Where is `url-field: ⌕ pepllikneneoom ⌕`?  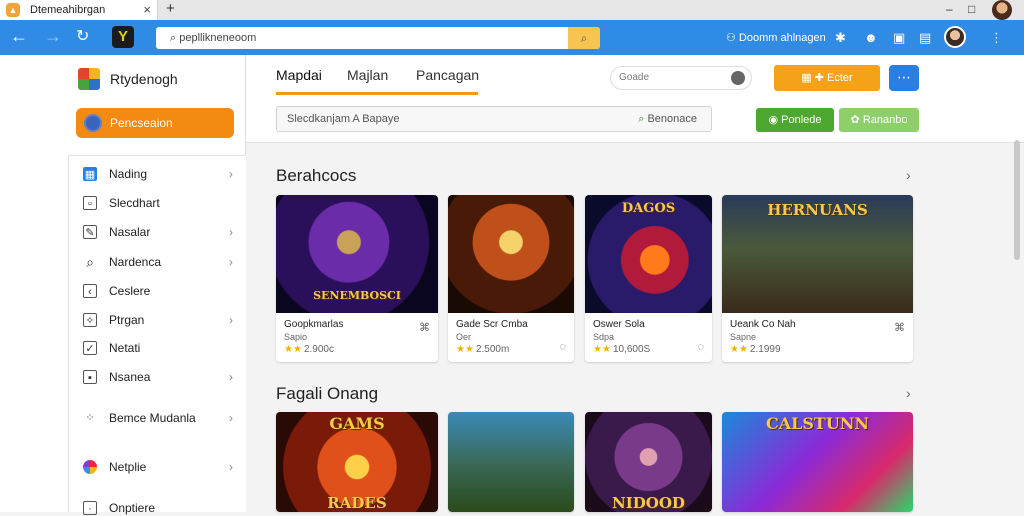 url-field: ⌕ pepllikneneoom ⌕ is located at coordinates (378, 38).